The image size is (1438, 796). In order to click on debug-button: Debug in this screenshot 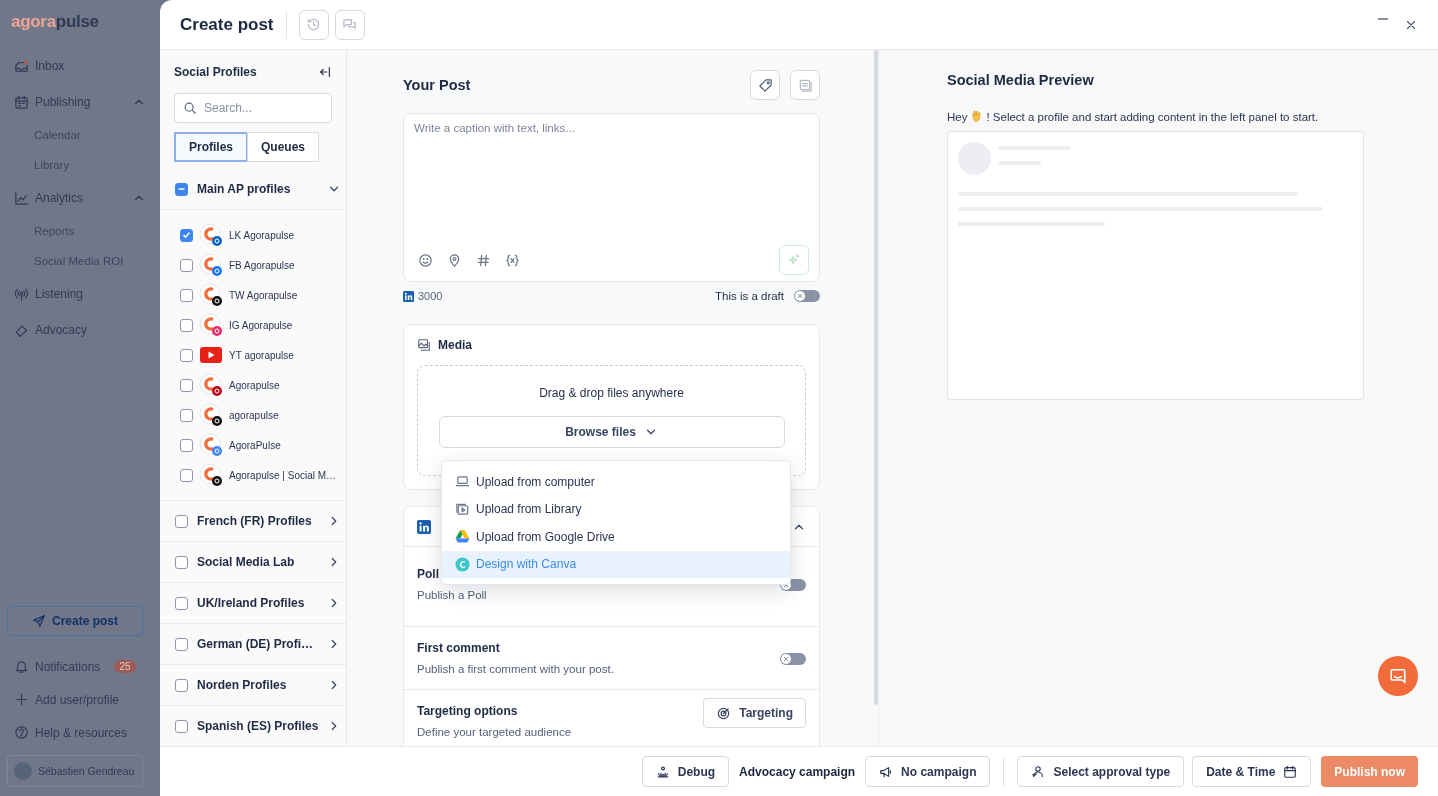, I will do `click(685, 771)`.